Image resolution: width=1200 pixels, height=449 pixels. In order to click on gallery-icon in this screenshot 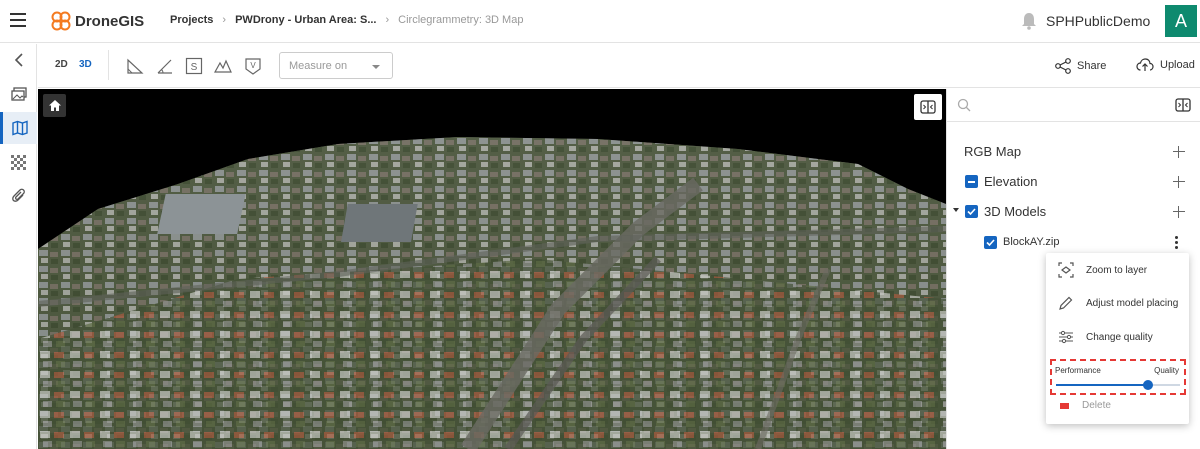, I will do `click(18, 94)`.